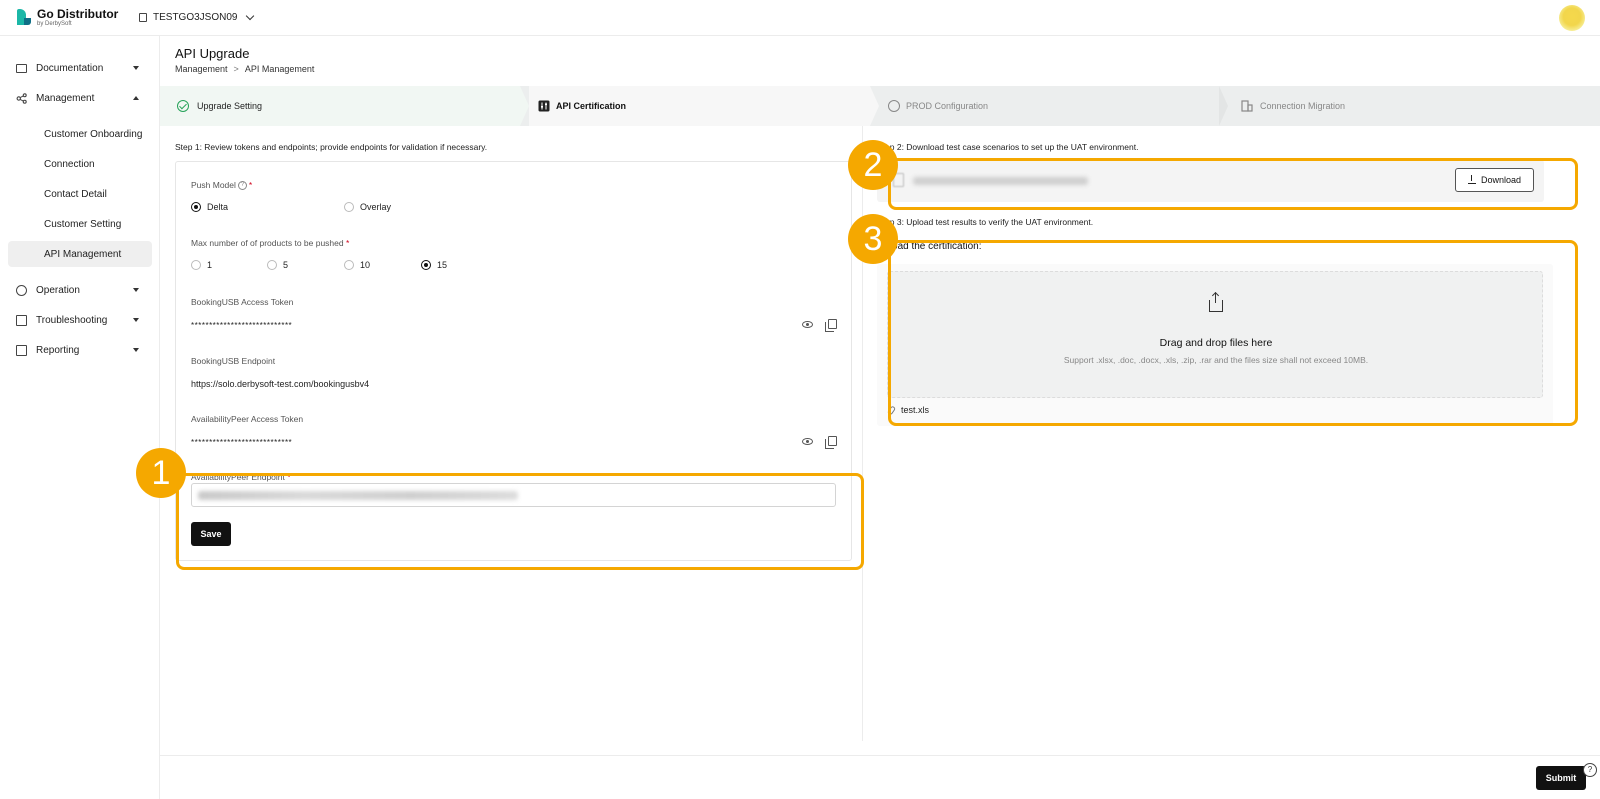 The image size is (1600, 799). Describe the element at coordinates (591, 106) in the screenshot. I see `step-label: API Certification` at that location.